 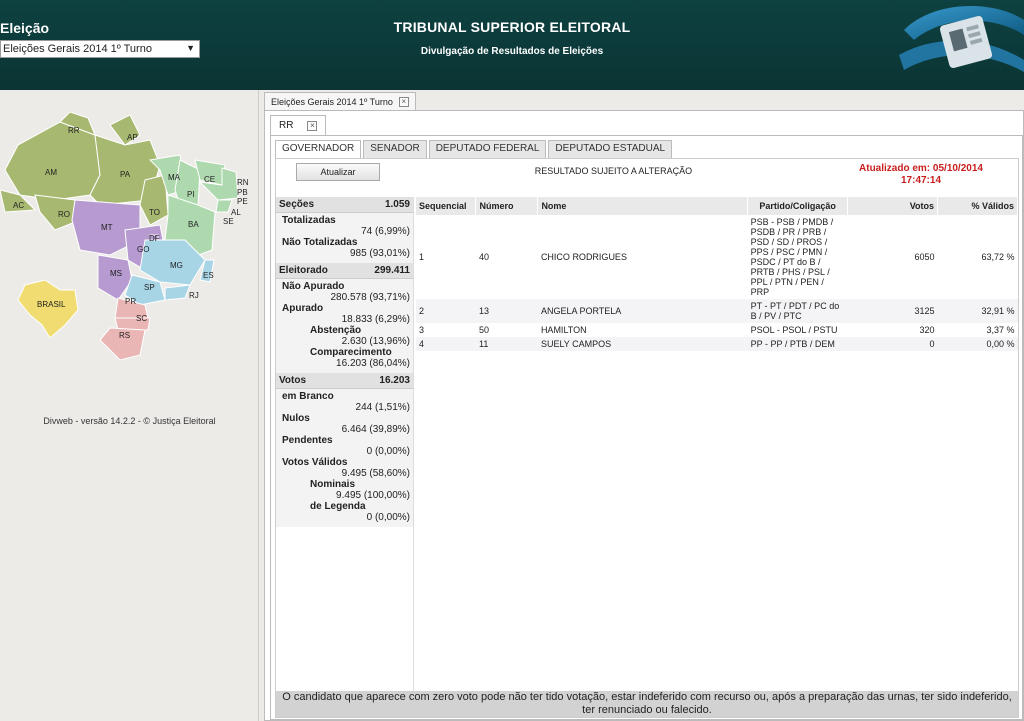 What do you see at coordinates (642, 344) in the screenshot?
I see `cell-name: SUELY CAMPOS` at bounding box center [642, 344].